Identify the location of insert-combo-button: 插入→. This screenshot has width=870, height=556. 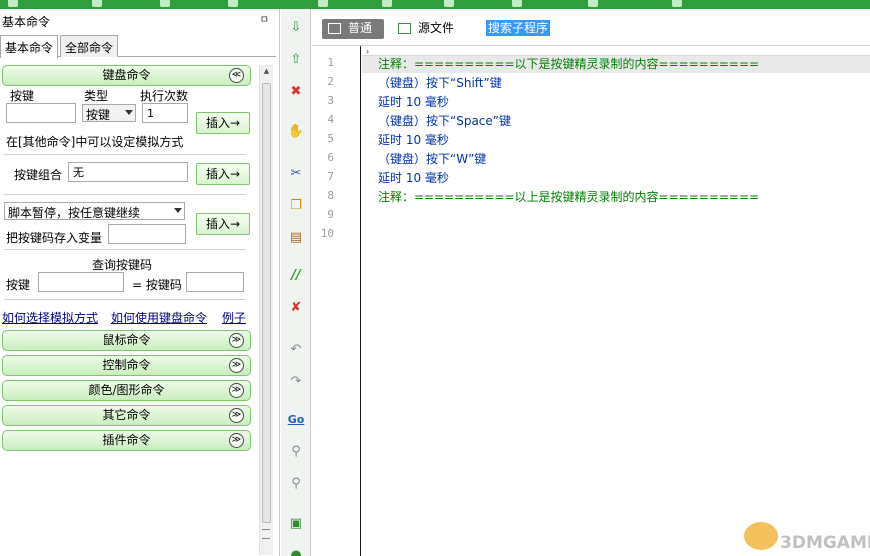
(223, 174).